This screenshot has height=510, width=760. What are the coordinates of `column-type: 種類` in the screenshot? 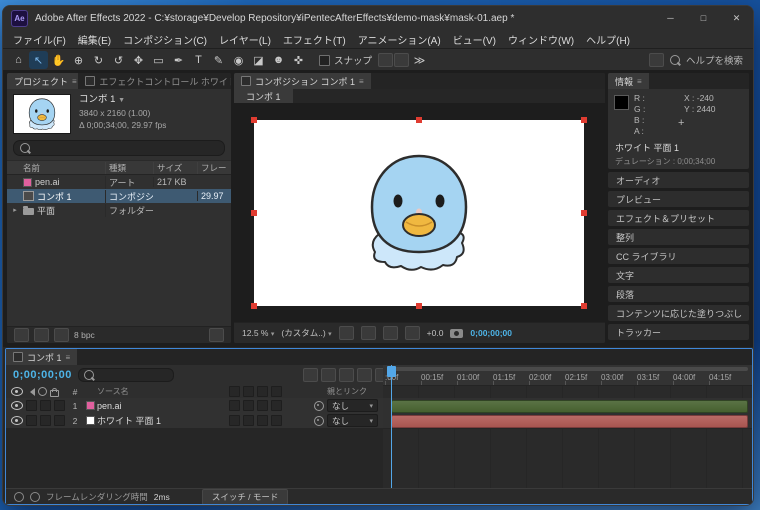 It's located at (129, 167).